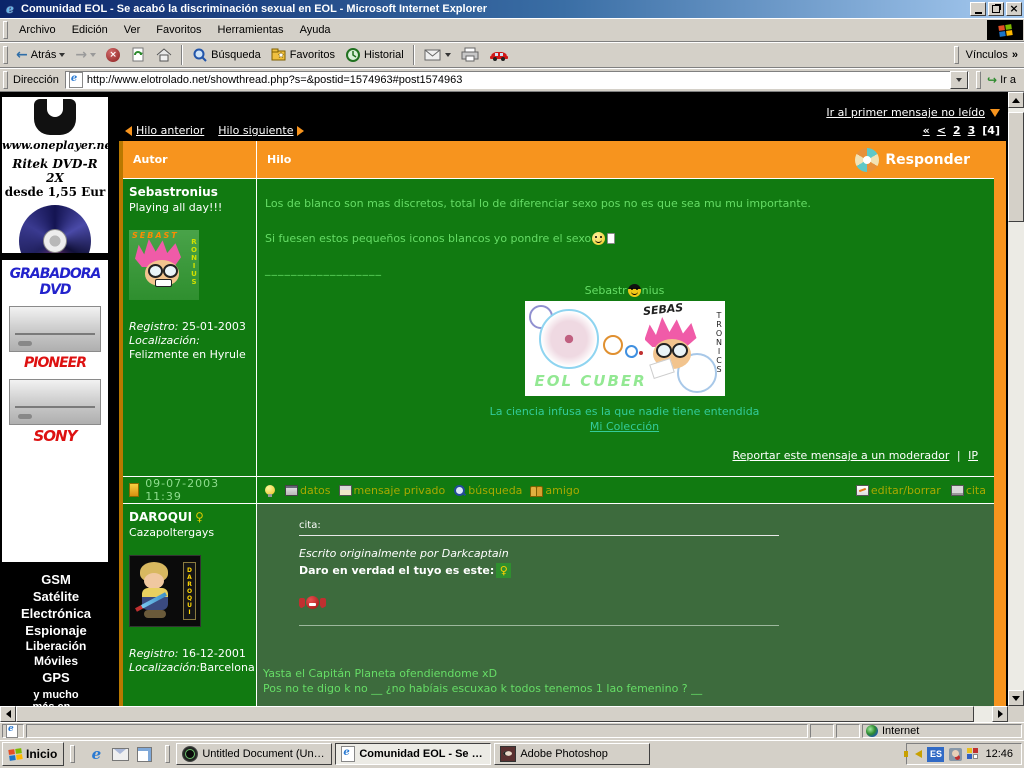 This screenshot has height=768, width=1024. What do you see at coordinates (605, 290) in the screenshot?
I see `signature-name: Sebastr` at bounding box center [605, 290].